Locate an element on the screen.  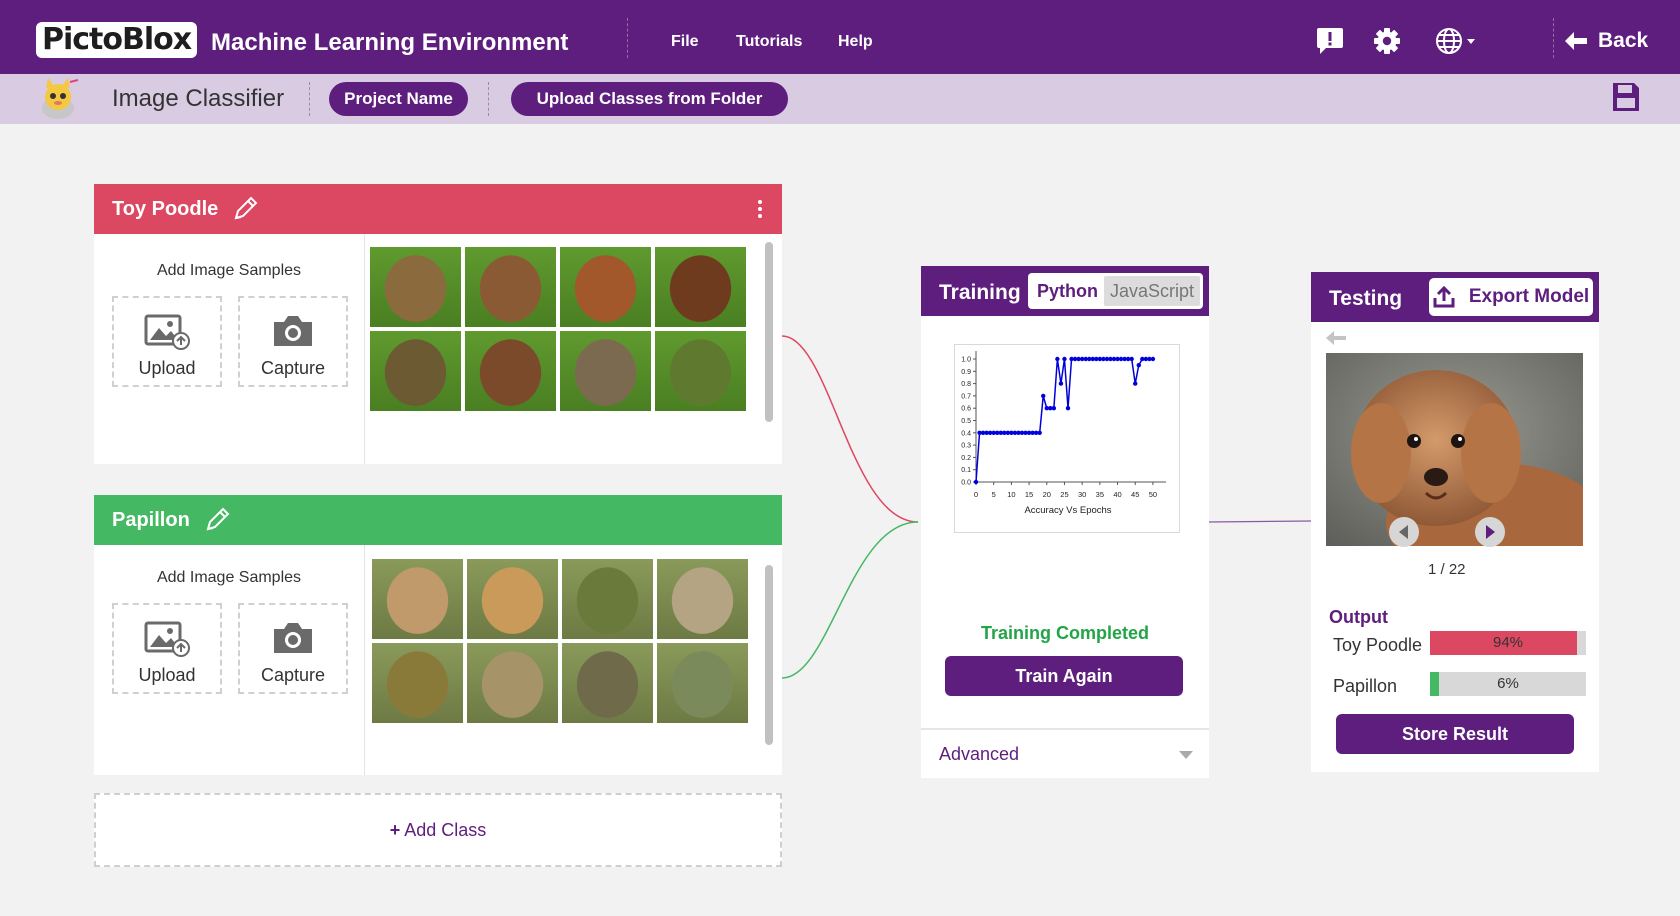
chevron-down-icon is located at coordinates (1186, 755).